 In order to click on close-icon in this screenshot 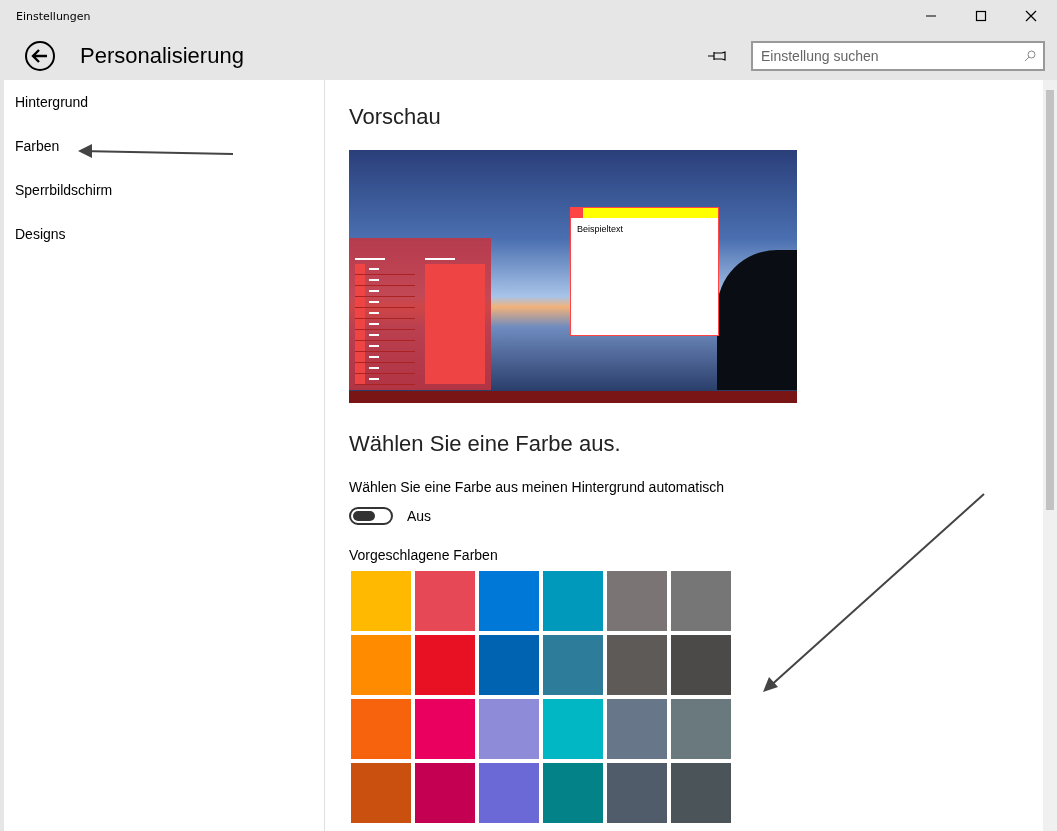, I will do `click(1031, 16)`.